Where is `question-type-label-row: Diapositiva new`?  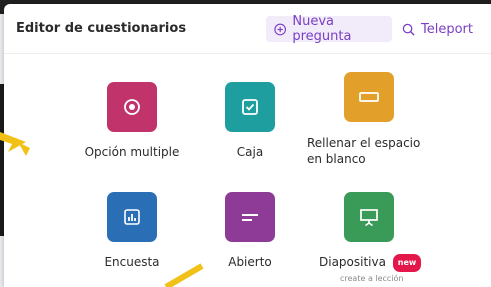
question-type-label-row: Diapositiva new is located at coordinates (372, 263).